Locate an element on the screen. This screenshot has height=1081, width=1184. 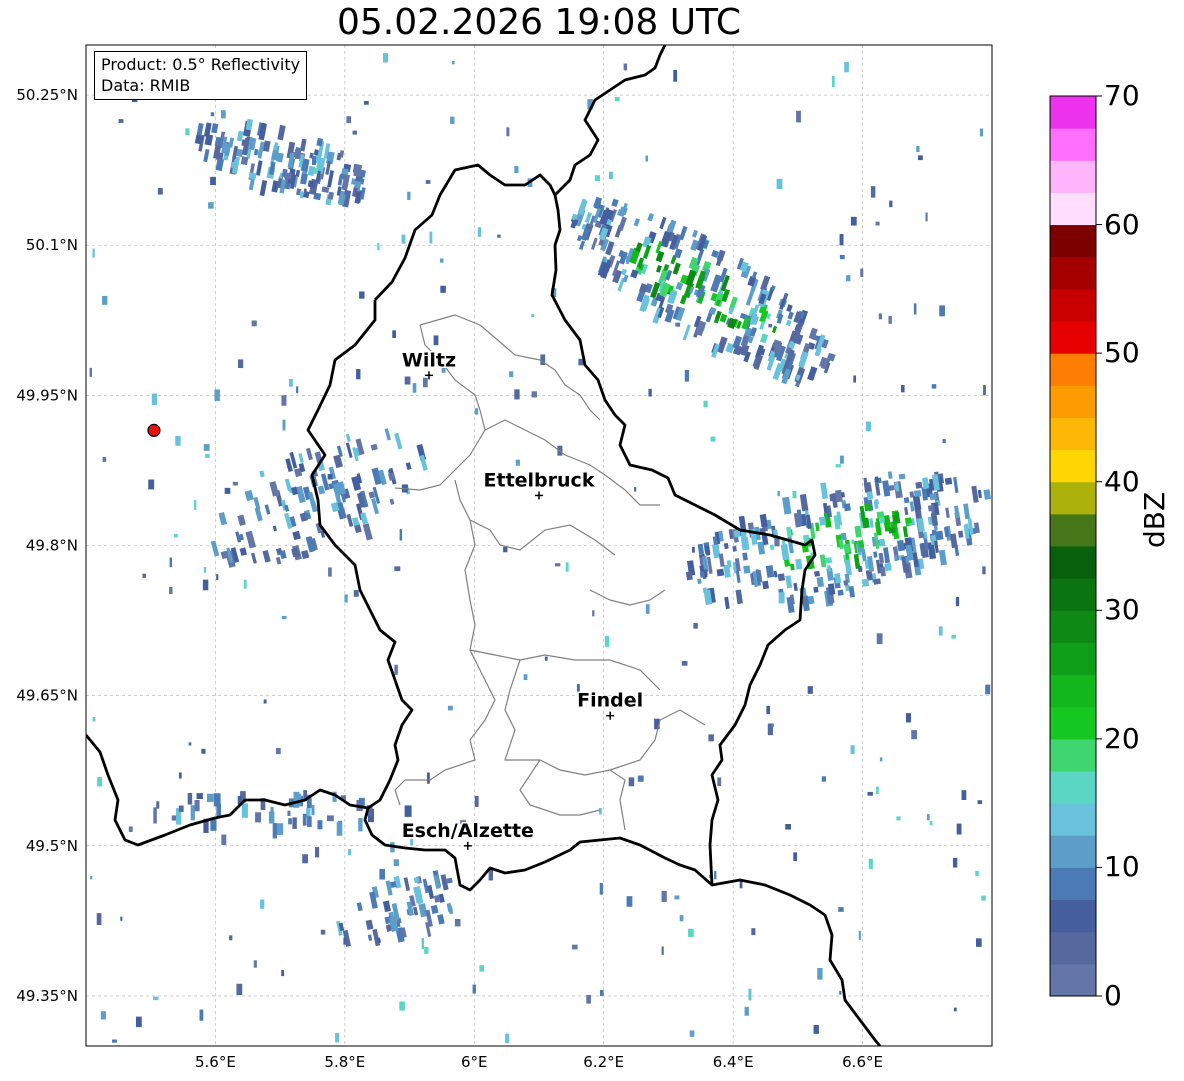
info-product: Product: 0.5° Reflectivity is located at coordinates (201, 64).